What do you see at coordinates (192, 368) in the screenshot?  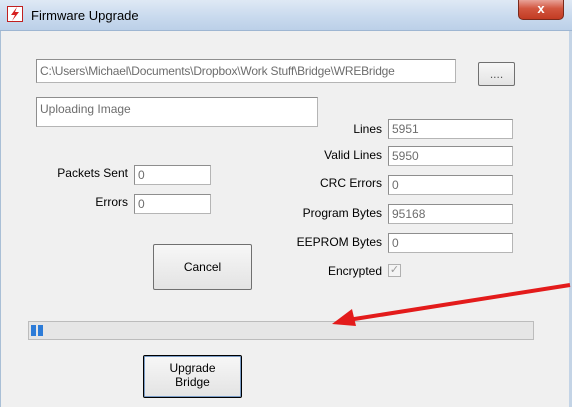 I see `upgrade-bridge-label-line1: Upgrade` at bounding box center [192, 368].